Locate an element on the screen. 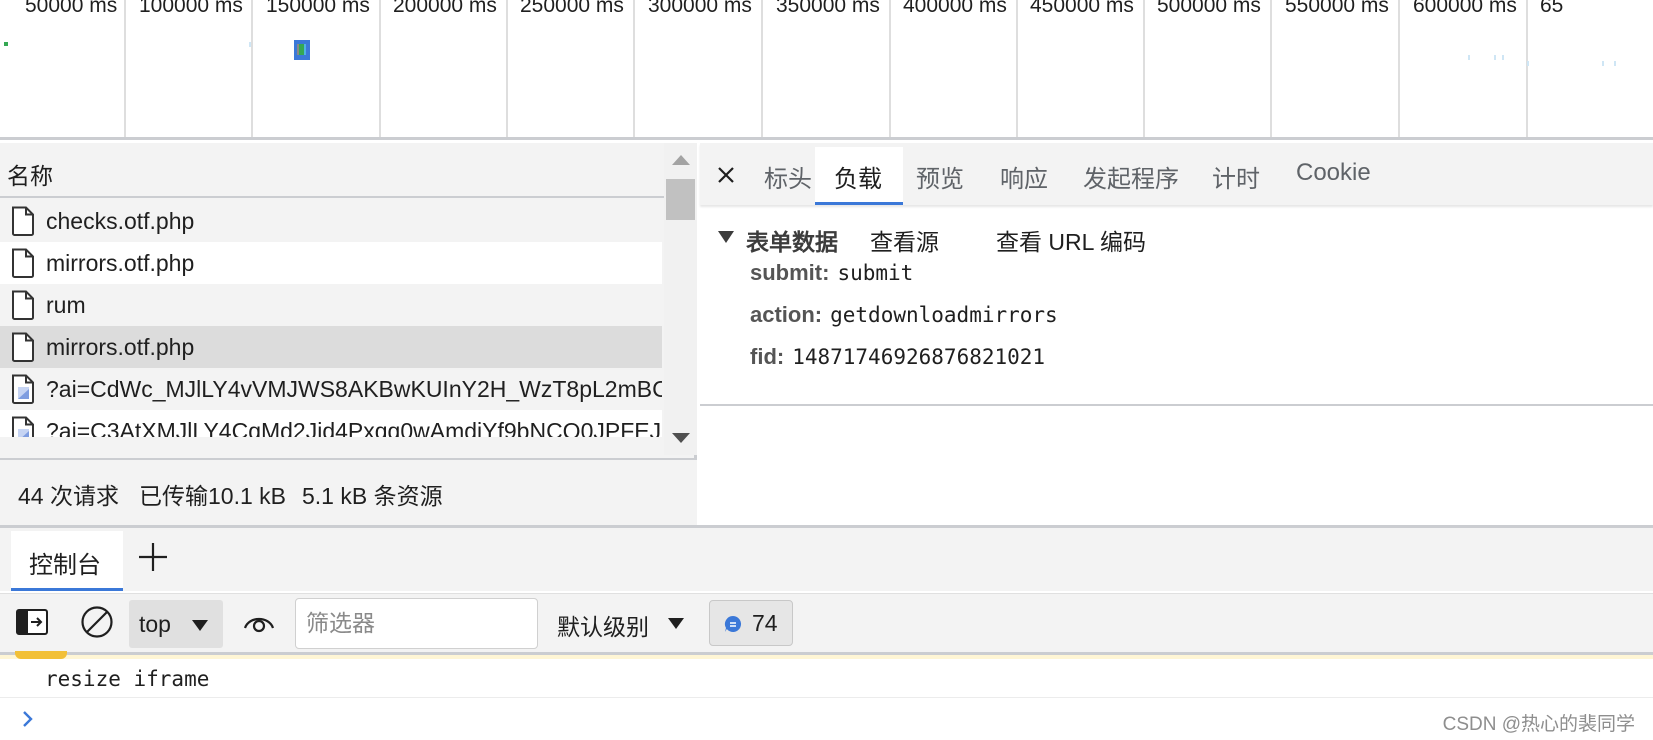  request-list-scrollbar is located at coordinates (680, 299).